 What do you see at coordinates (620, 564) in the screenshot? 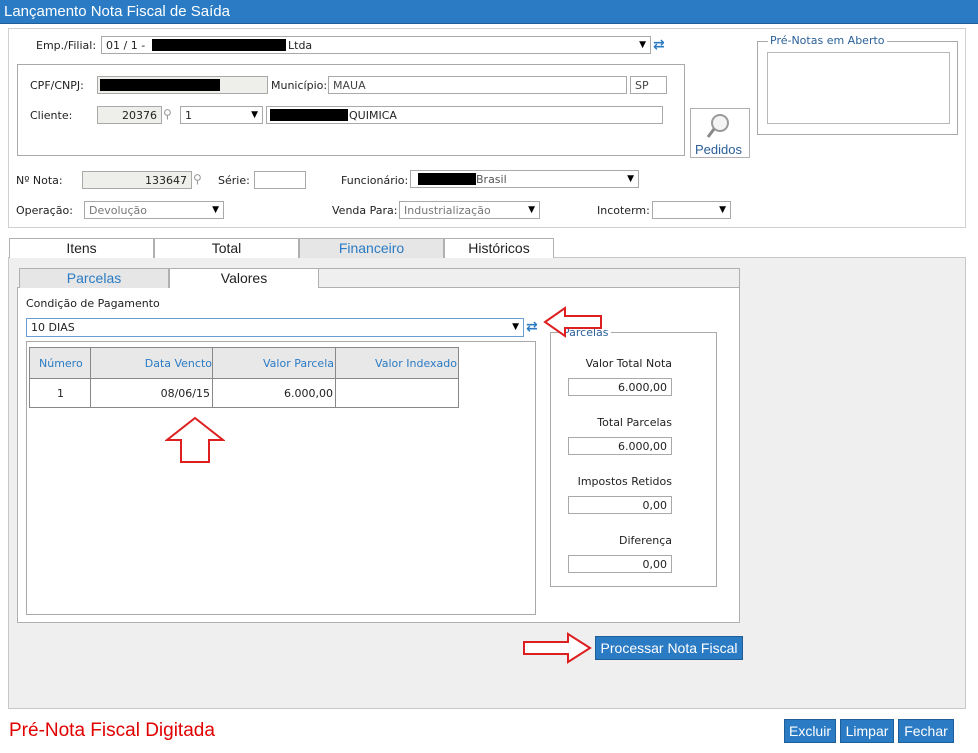
I see `diferenca-field: 0,00` at bounding box center [620, 564].